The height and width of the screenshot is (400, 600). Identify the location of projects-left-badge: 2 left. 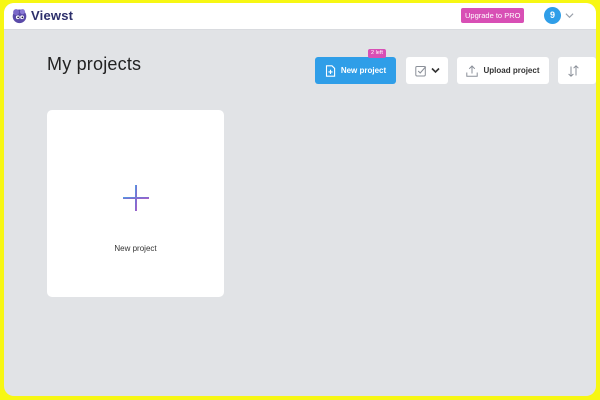
(377, 53).